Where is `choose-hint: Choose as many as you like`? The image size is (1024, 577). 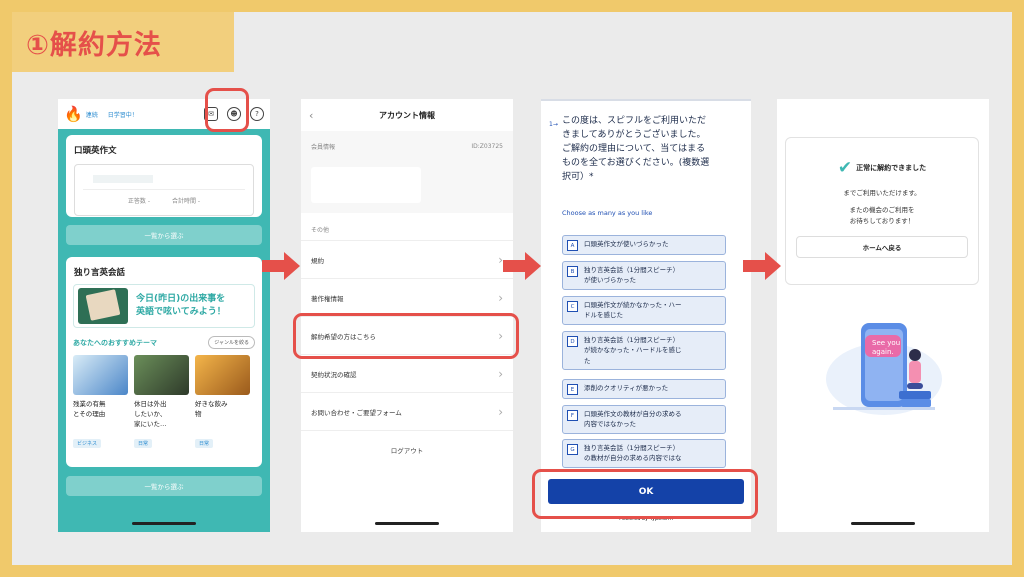 choose-hint: Choose as many as you like is located at coordinates (607, 213).